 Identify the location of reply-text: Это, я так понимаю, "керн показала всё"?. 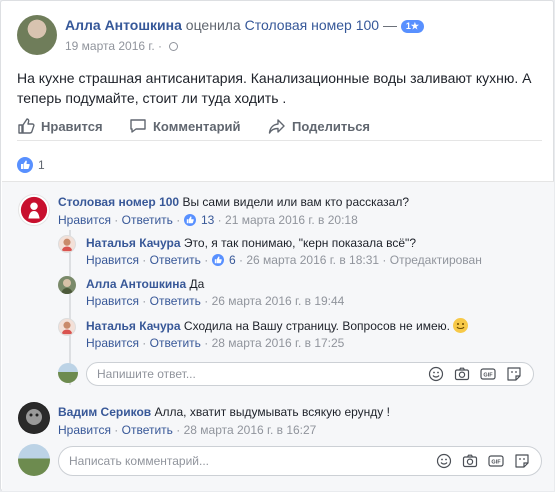
(299, 243).